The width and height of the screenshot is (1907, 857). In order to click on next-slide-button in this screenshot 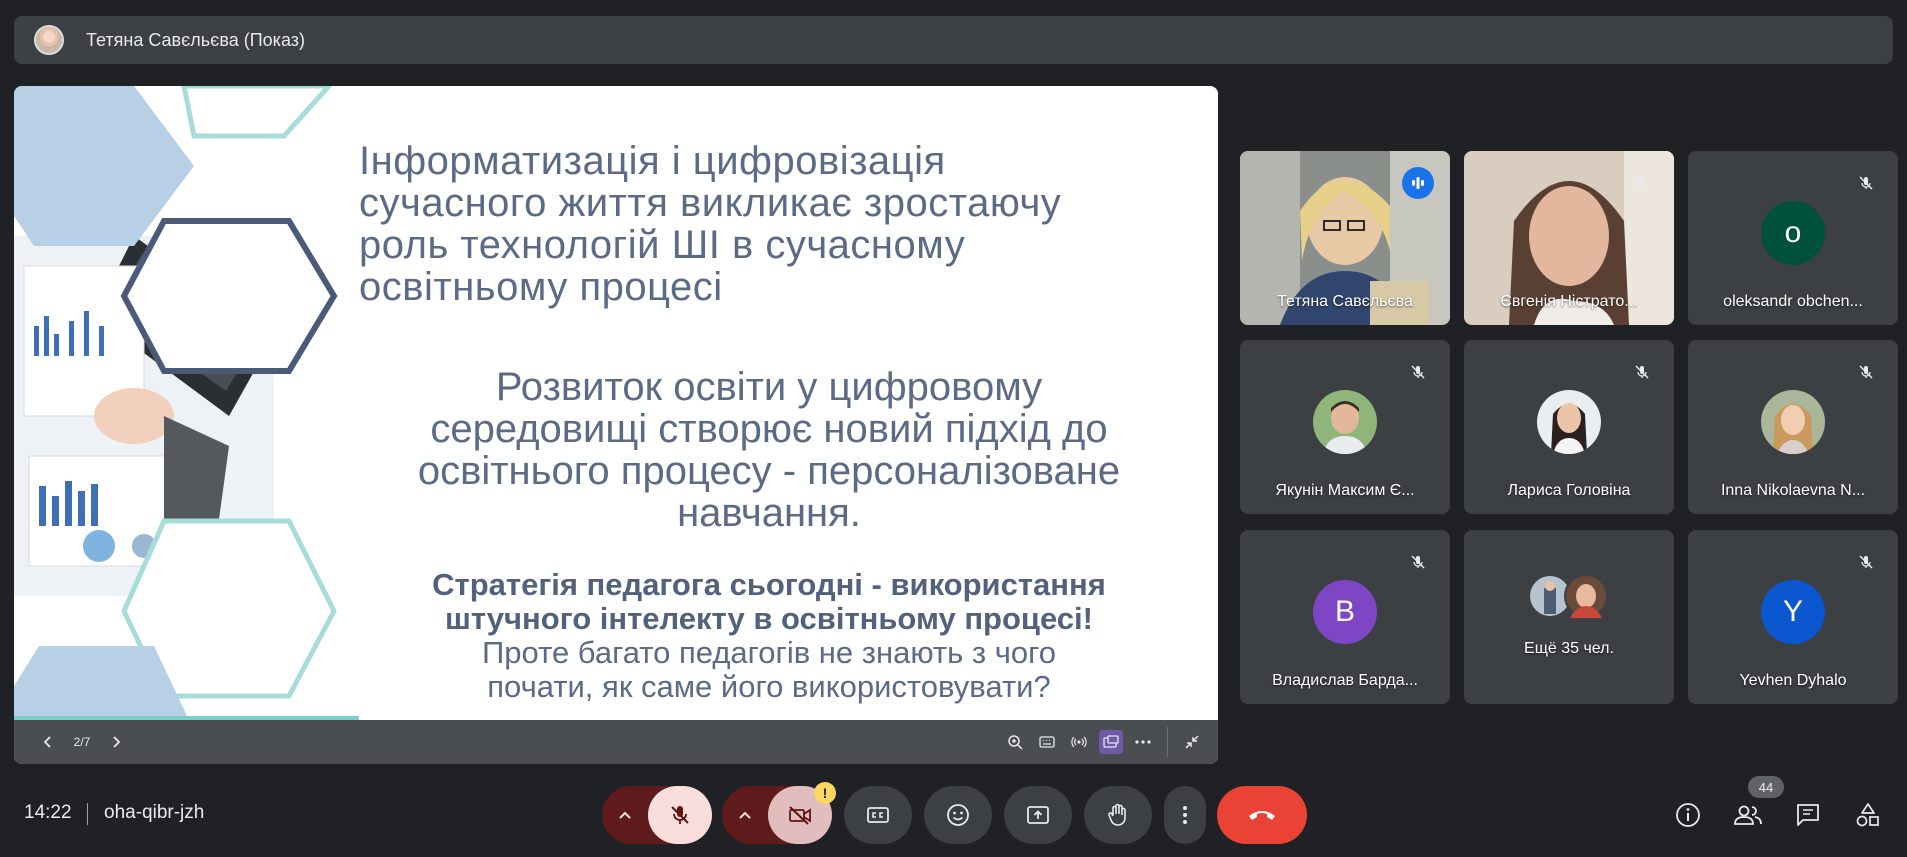, I will do `click(116, 742)`.